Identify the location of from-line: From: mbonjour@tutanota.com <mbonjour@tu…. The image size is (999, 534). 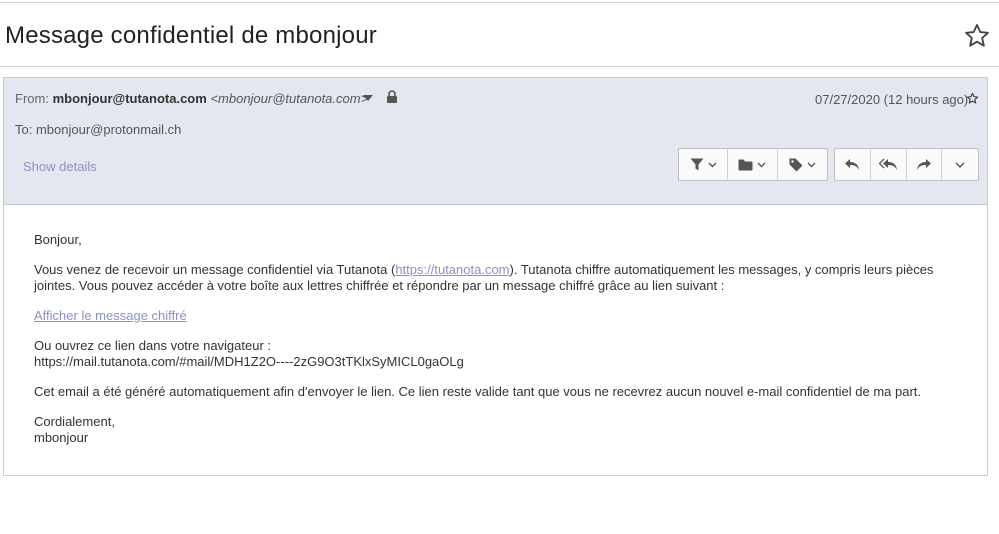
(191, 98).